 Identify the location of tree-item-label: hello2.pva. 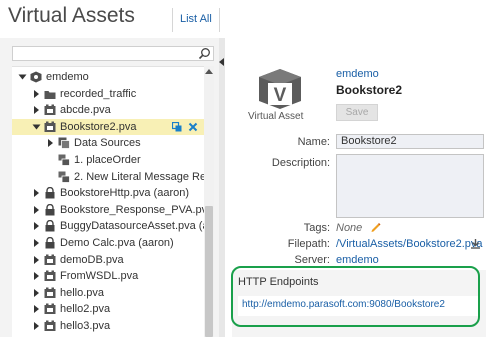
(85, 309).